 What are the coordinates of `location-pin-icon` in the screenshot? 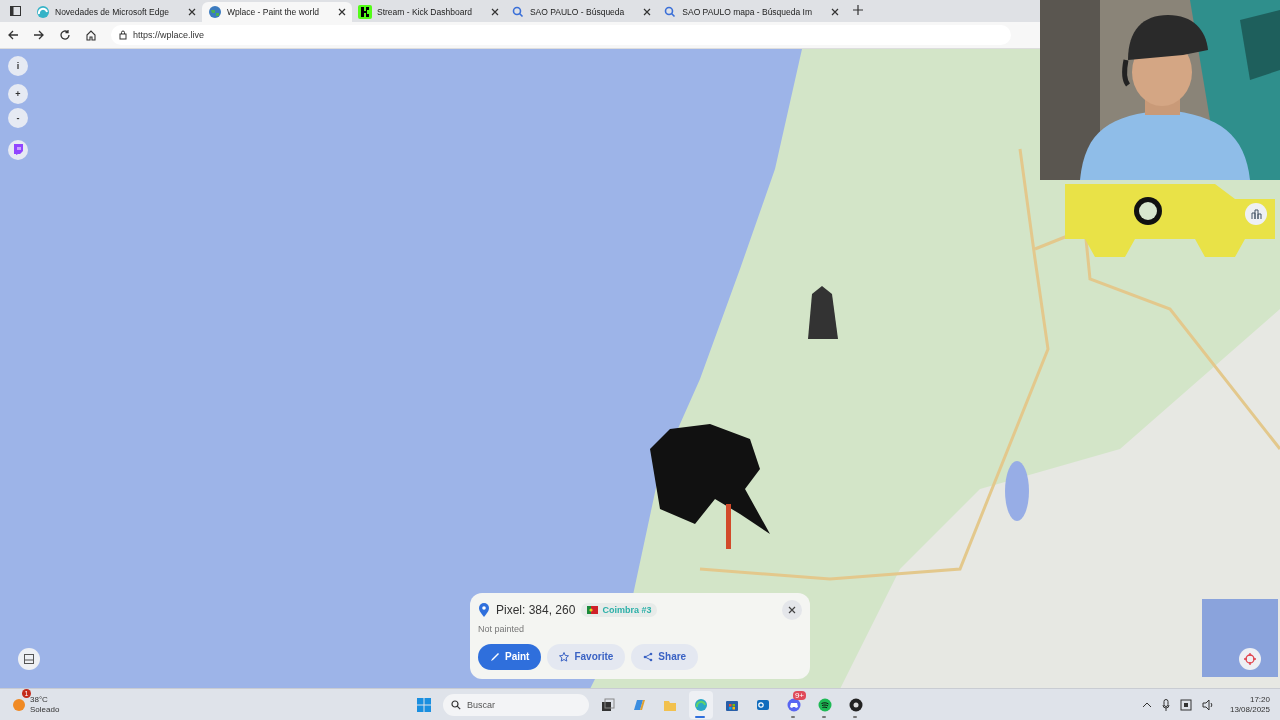 It's located at (484, 609).